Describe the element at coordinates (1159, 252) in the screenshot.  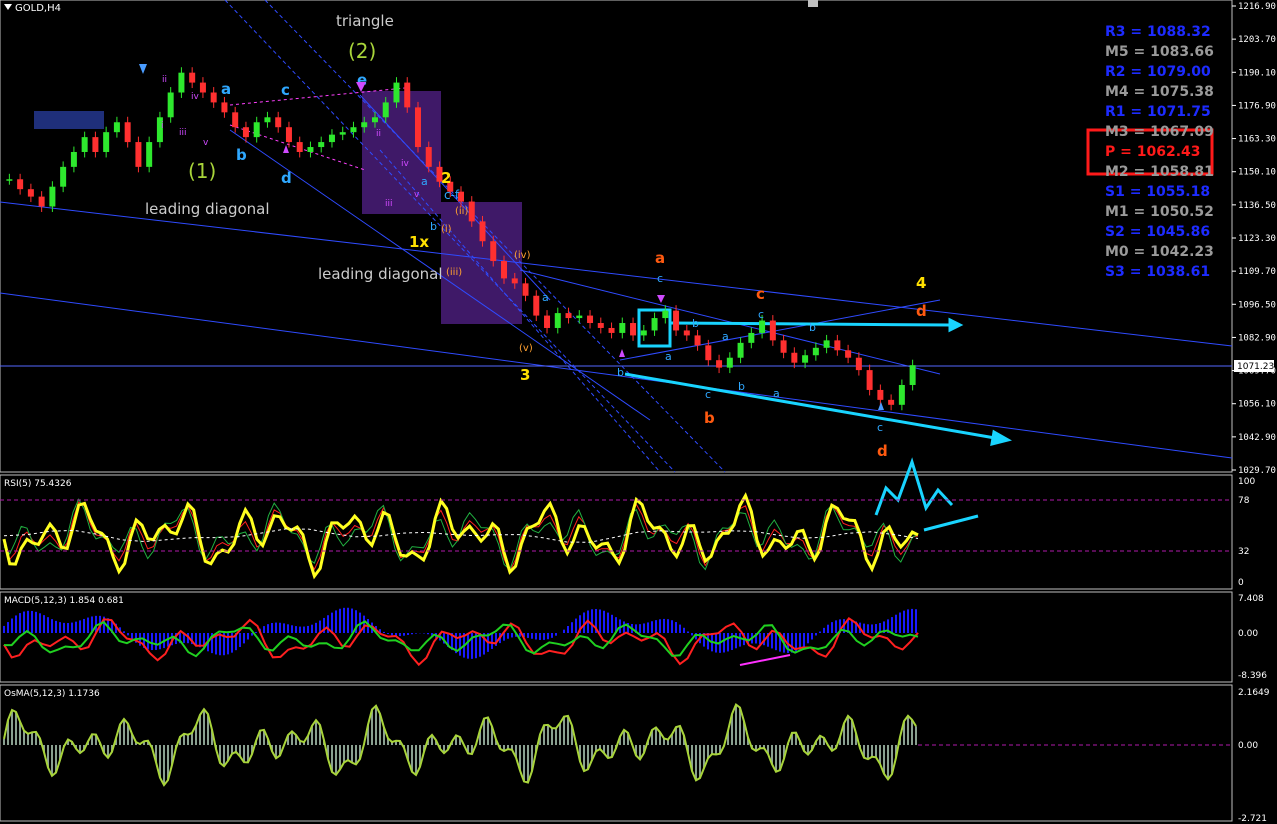
I see `pivot-label: M0 = 1042.23` at that location.